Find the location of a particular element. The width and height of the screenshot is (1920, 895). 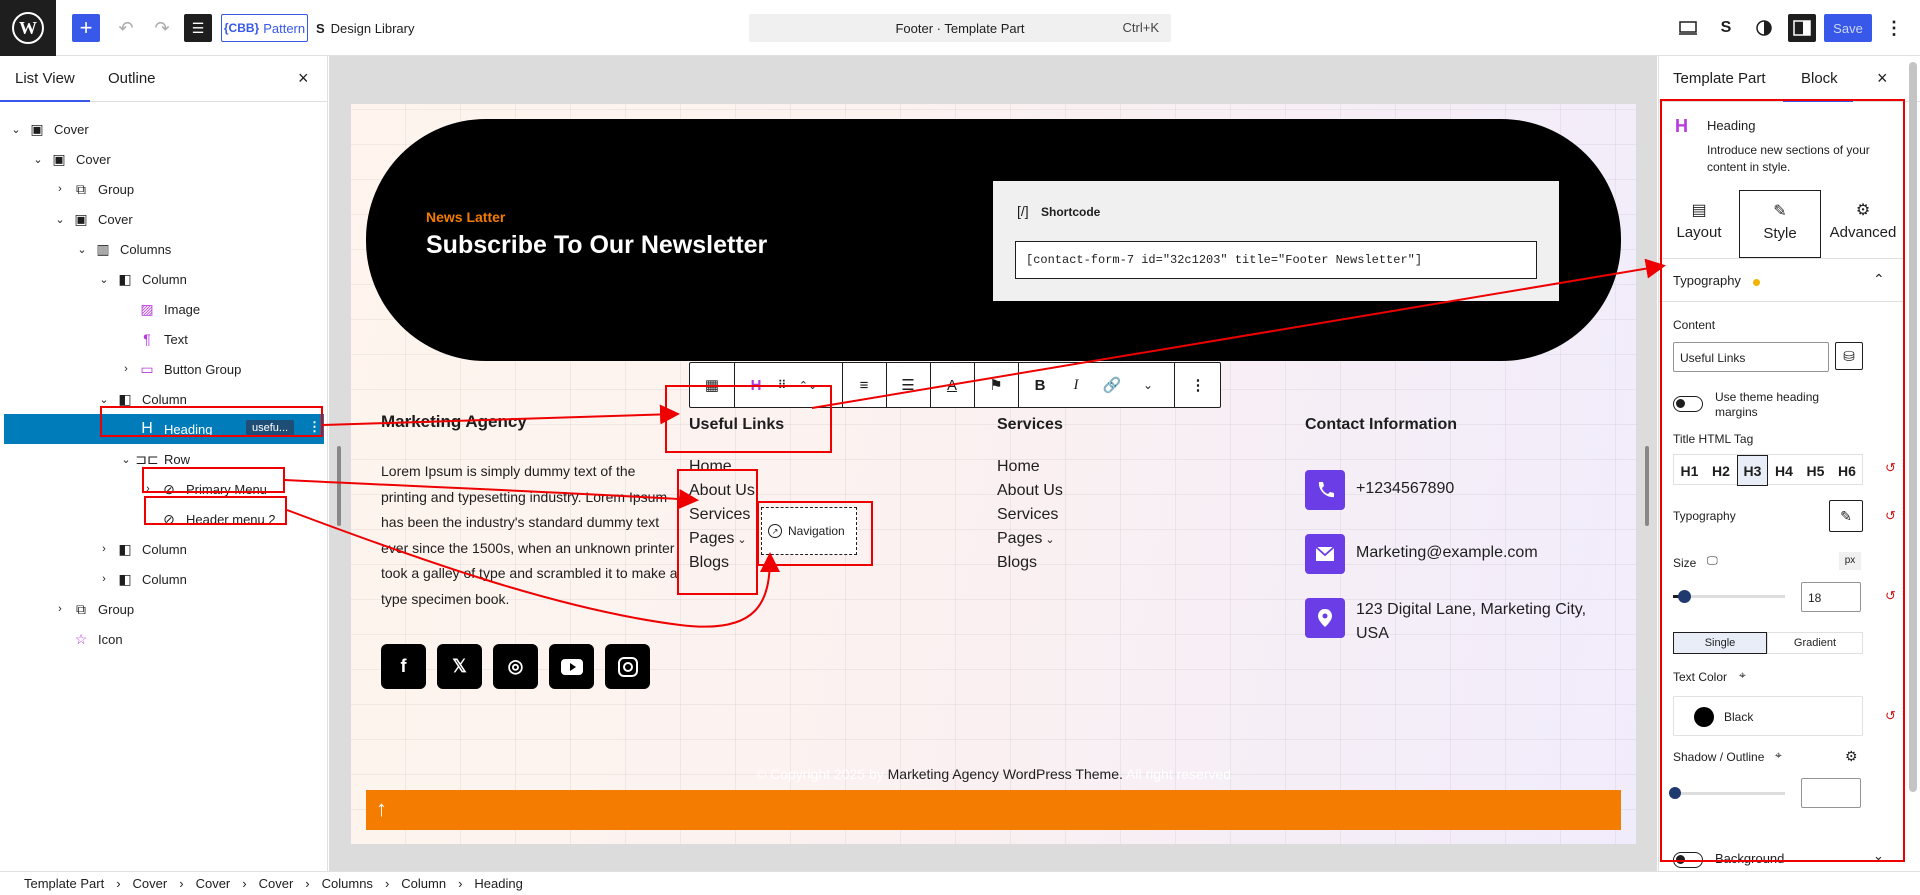

more-formats-chevron-icon: ⌄ is located at coordinates (1148, 385).